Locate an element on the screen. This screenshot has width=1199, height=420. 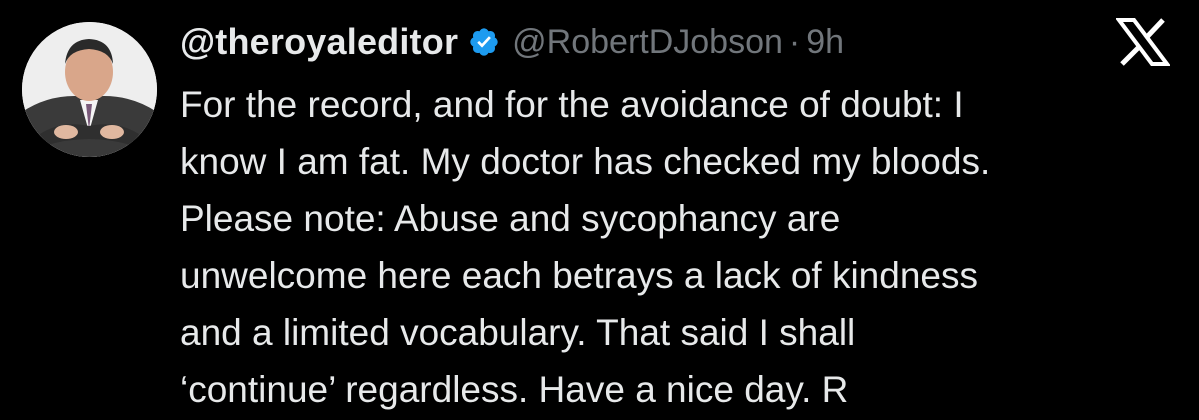
profile-photo is located at coordinates (89, 89).